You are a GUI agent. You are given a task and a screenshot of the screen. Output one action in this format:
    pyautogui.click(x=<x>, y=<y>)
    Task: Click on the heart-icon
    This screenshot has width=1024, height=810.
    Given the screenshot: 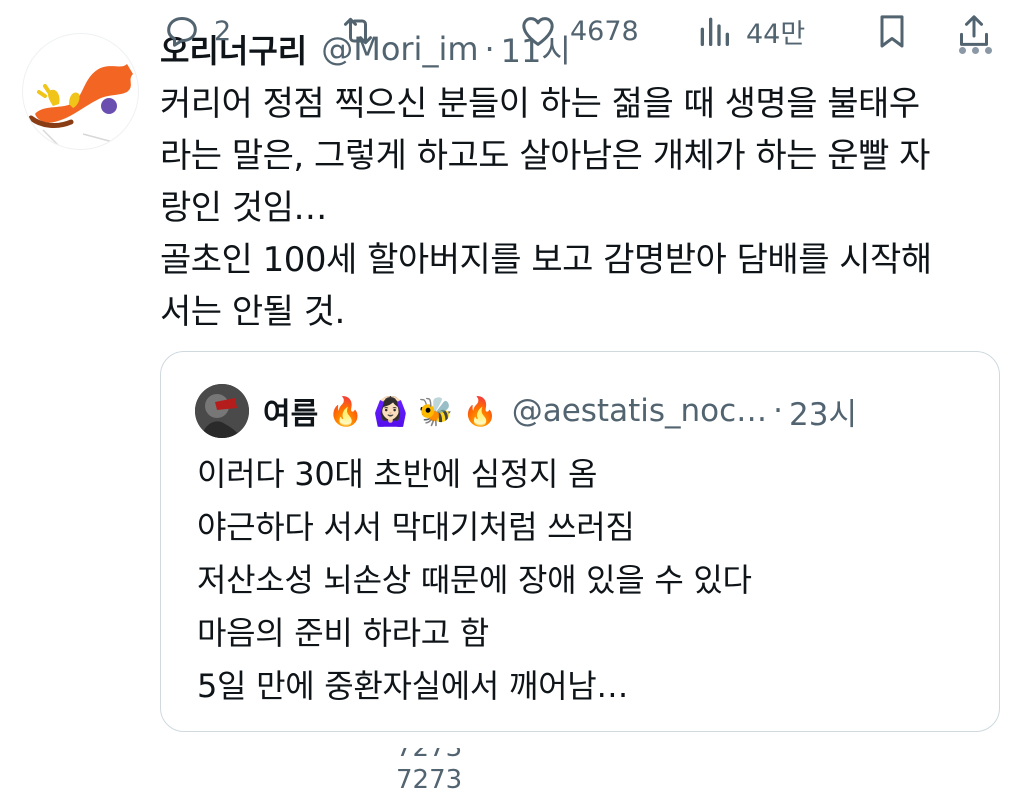 What is the action you would take?
    pyautogui.click(x=538, y=31)
    